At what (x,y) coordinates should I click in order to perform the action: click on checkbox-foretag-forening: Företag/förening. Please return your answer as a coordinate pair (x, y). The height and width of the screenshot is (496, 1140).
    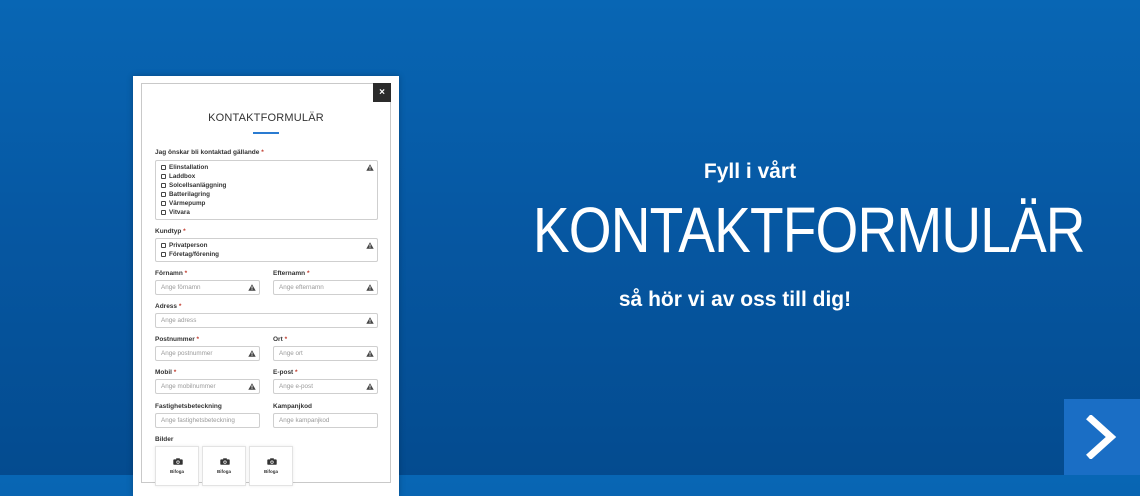
    Looking at the image, I should click on (190, 254).